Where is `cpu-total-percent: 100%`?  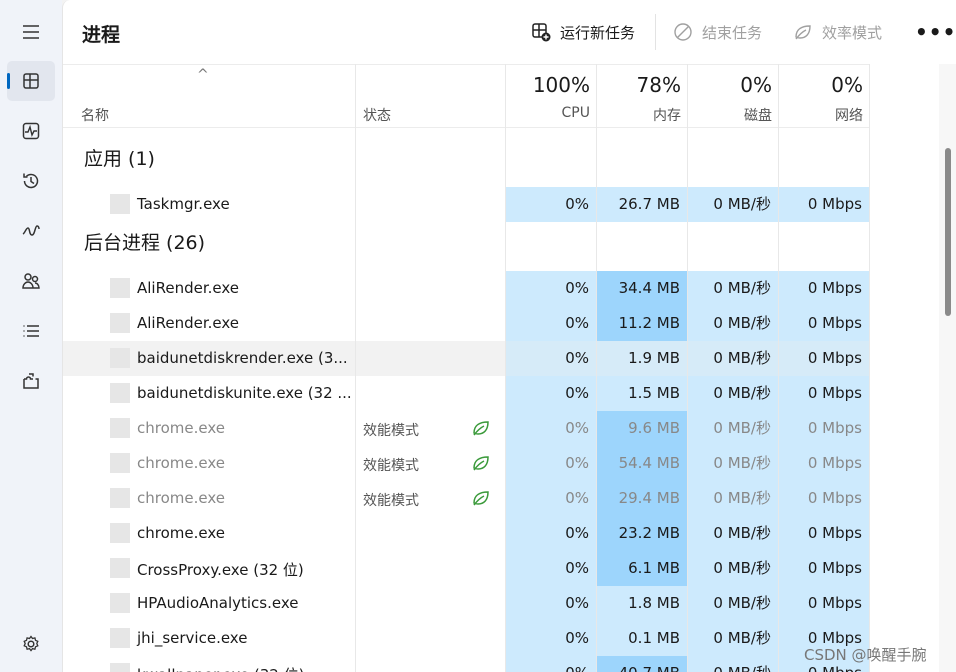
cpu-total-percent: 100% is located at coordinates (561, 85).